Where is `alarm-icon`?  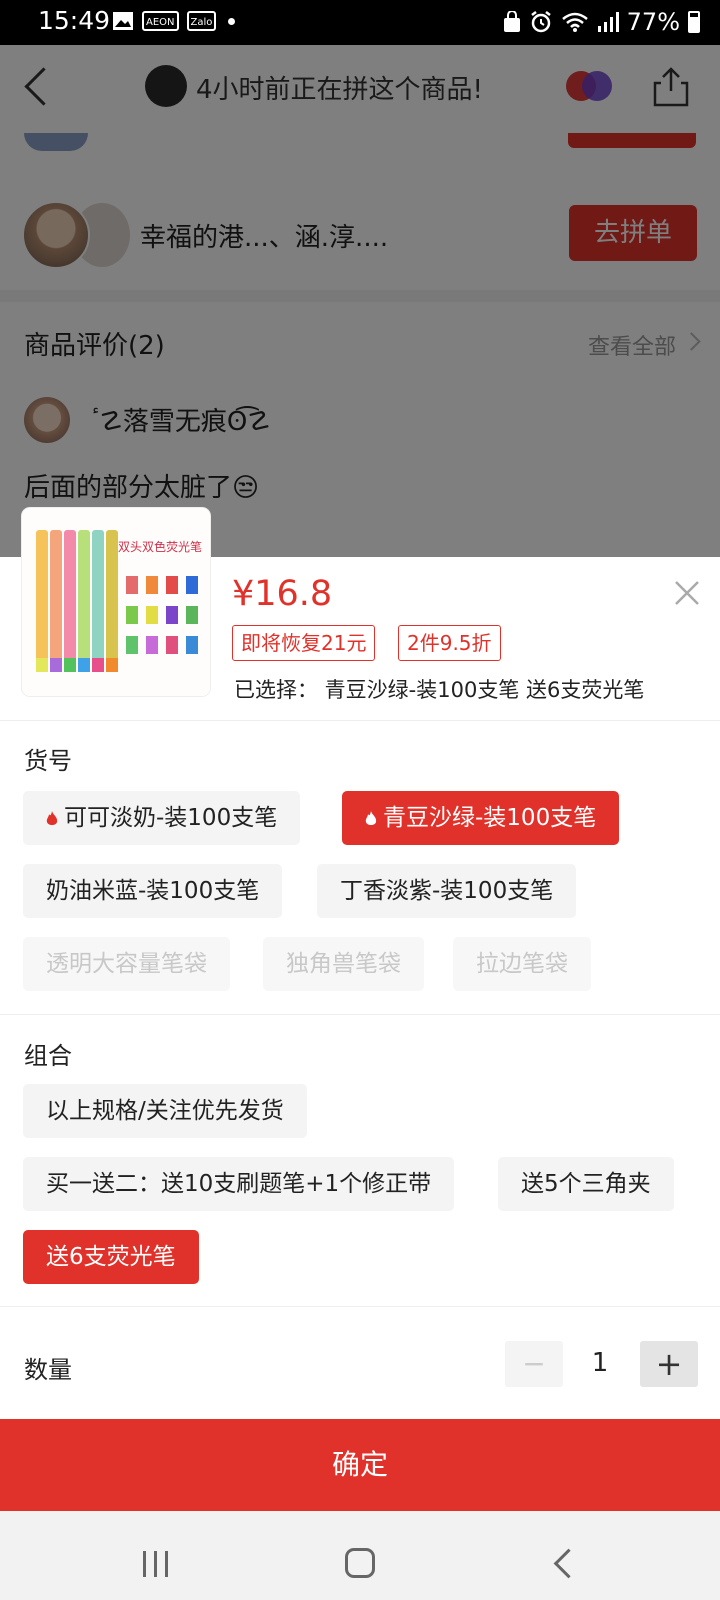
alarm-icon is located at coordinates (540, 22).